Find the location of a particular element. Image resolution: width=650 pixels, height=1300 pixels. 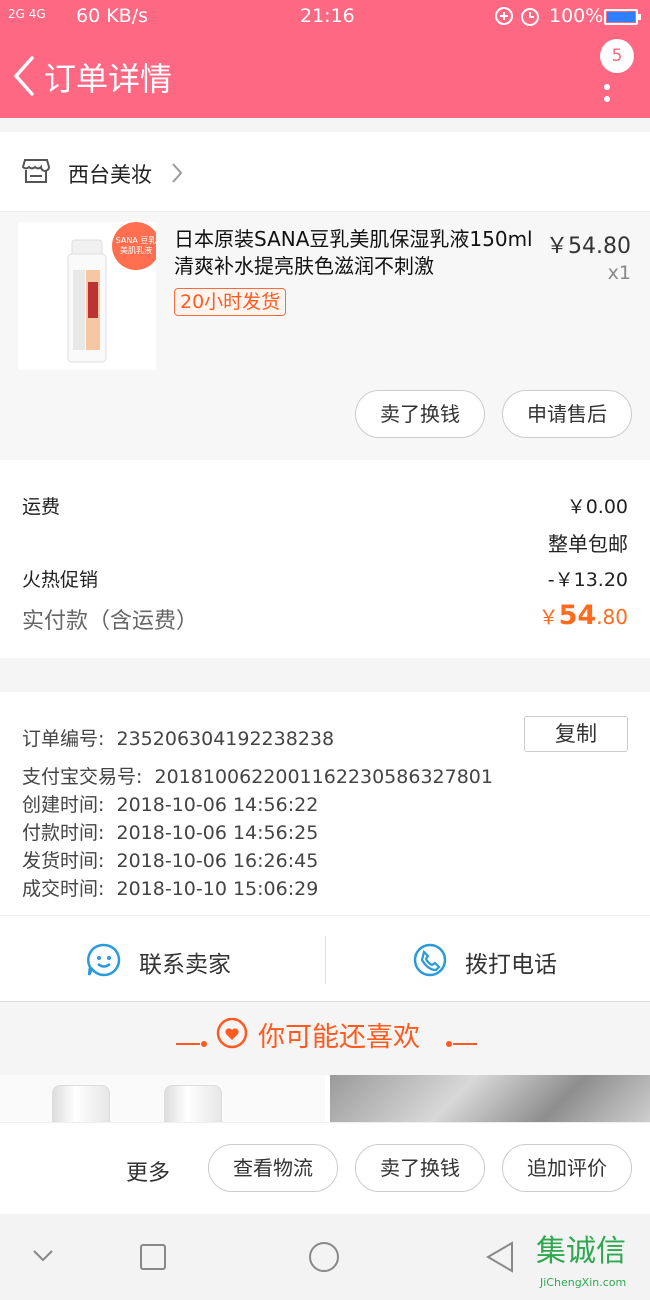

back-triangle-icon is located at coordinates (500, 1259).